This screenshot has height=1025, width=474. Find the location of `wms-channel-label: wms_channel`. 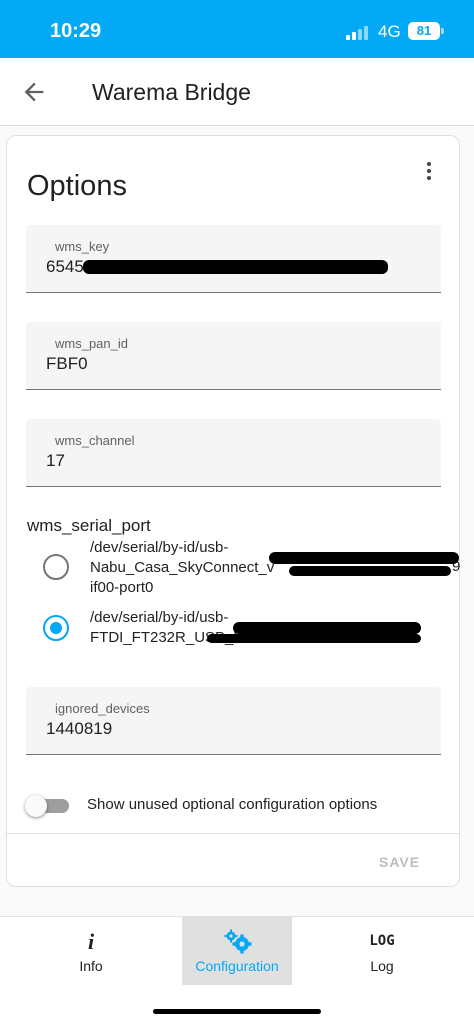

wms-channel-label: wms_channel is located at coordinates (95, 440).